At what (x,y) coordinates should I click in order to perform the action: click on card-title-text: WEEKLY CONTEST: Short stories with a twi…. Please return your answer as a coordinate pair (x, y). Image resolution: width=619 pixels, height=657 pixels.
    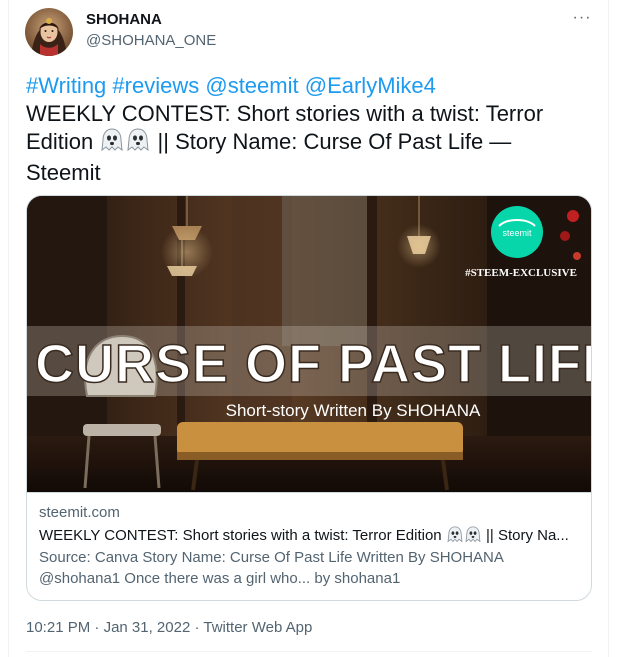
    Looking at the image, I should click on (240, 535).